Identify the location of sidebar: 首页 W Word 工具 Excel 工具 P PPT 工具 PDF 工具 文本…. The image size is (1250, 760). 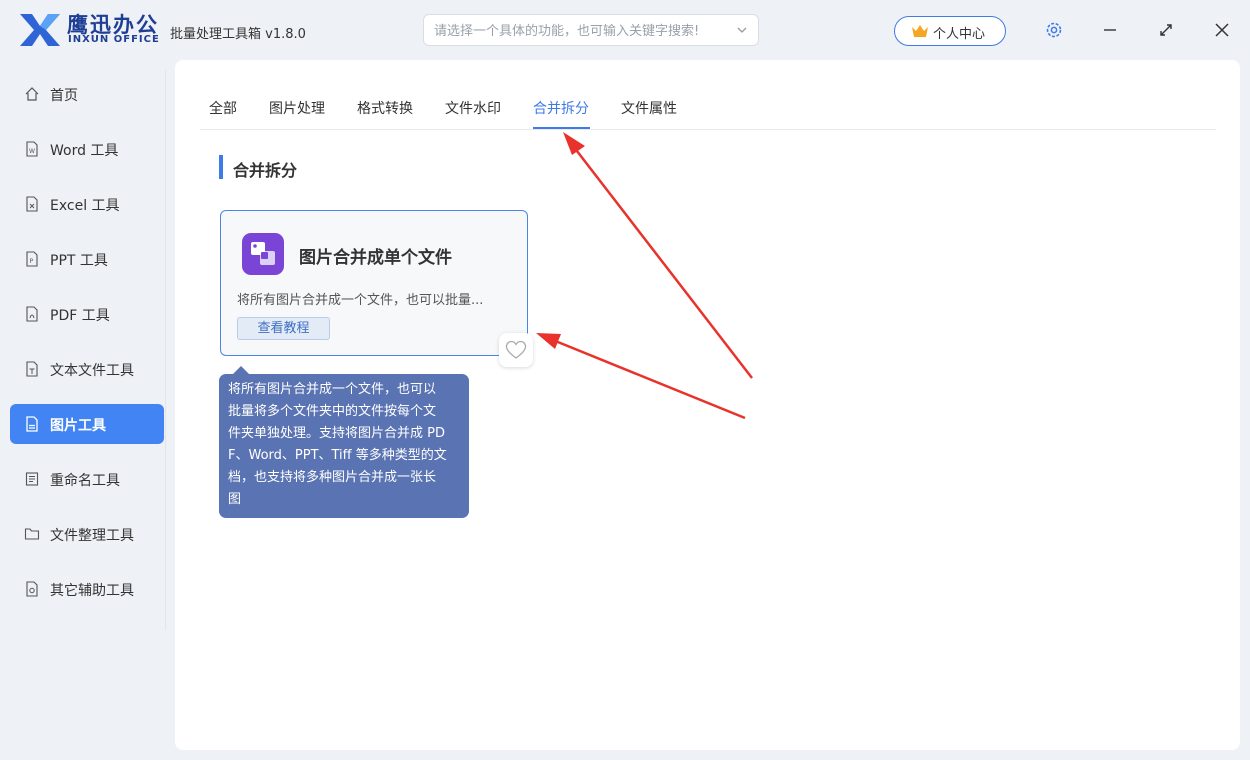
(85, 410).